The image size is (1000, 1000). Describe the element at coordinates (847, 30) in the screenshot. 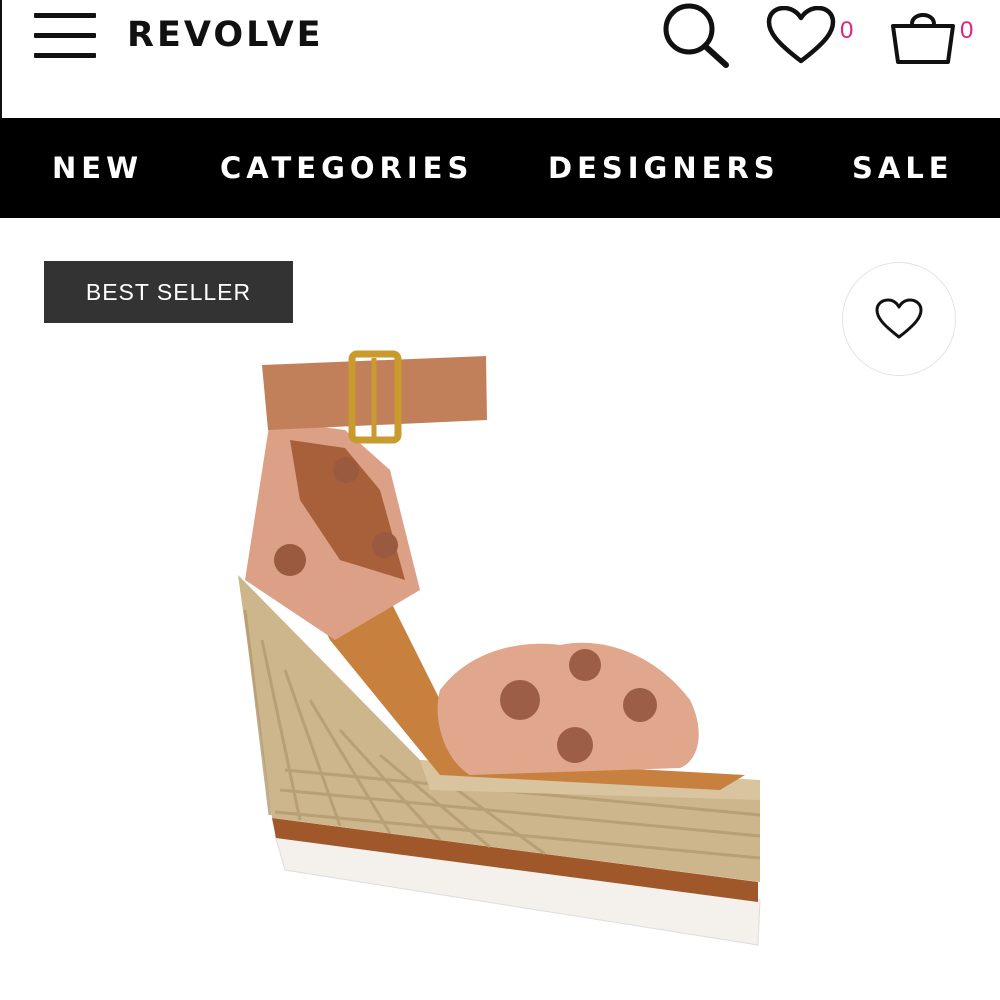

I see `wishlist-count: 0` at that location.